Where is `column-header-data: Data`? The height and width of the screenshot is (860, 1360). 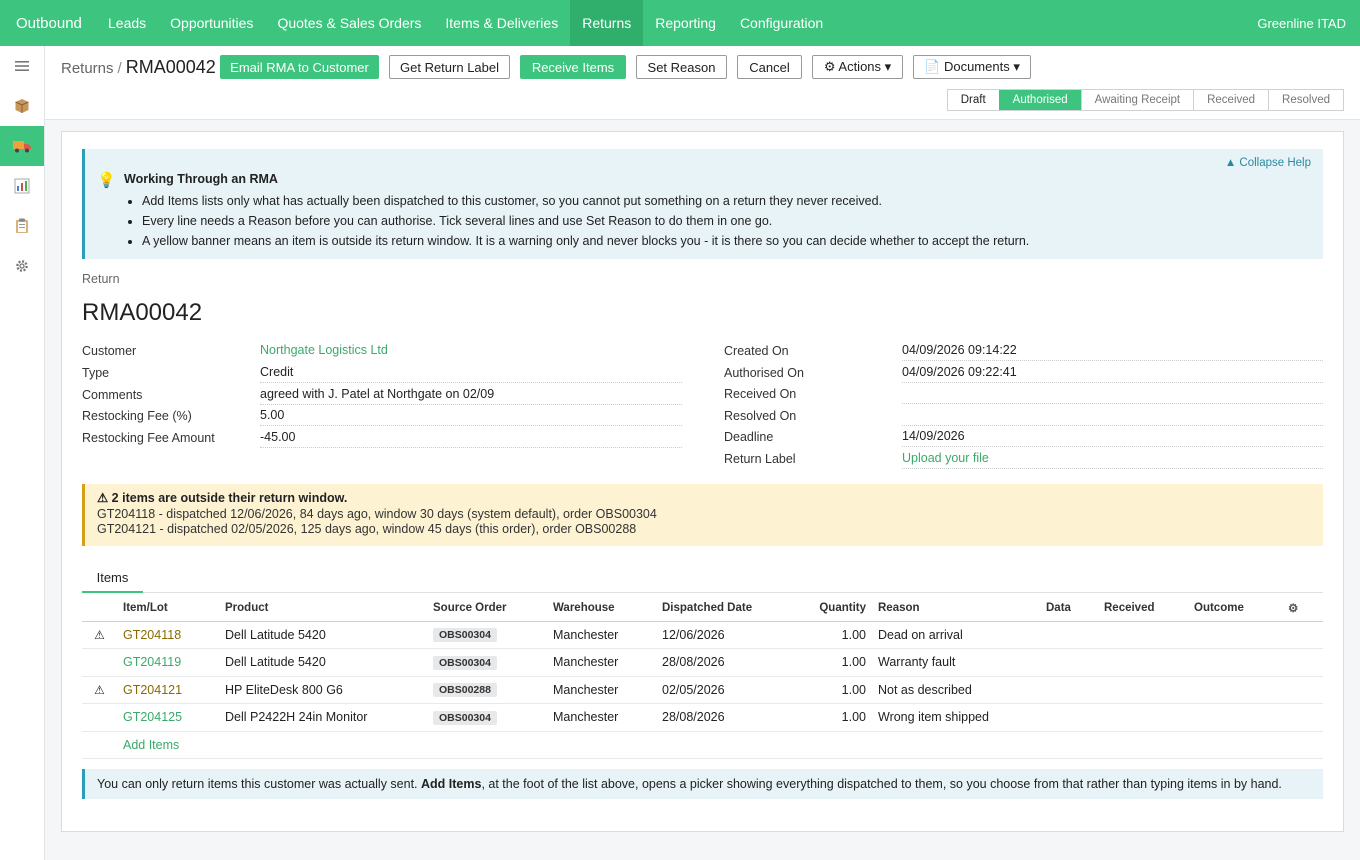
column-header-data: Data is located at coordinates (1069, 608).